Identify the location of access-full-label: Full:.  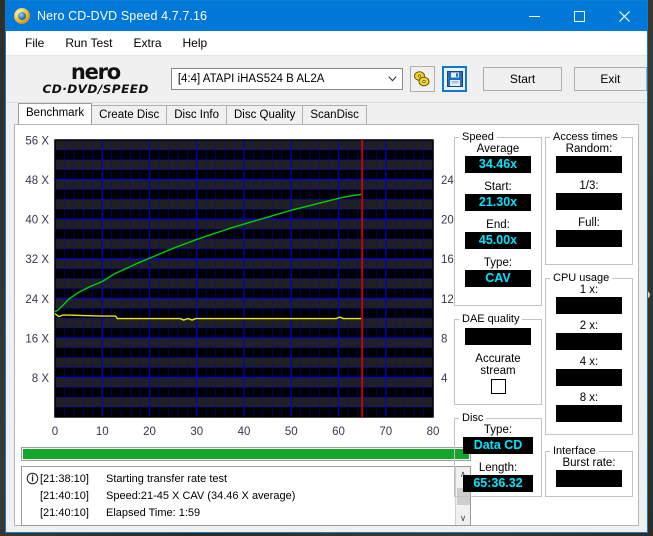
(589, 223).